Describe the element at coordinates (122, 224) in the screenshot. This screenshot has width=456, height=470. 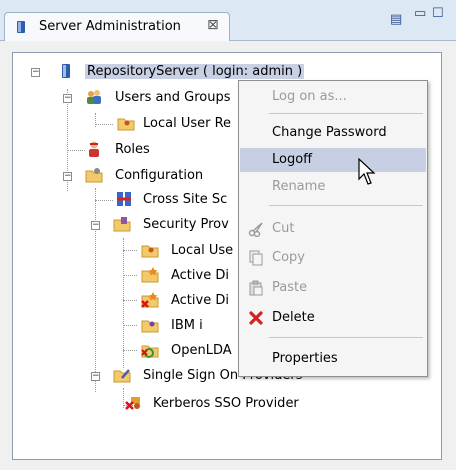
I see `security-folder-icon` at that location.